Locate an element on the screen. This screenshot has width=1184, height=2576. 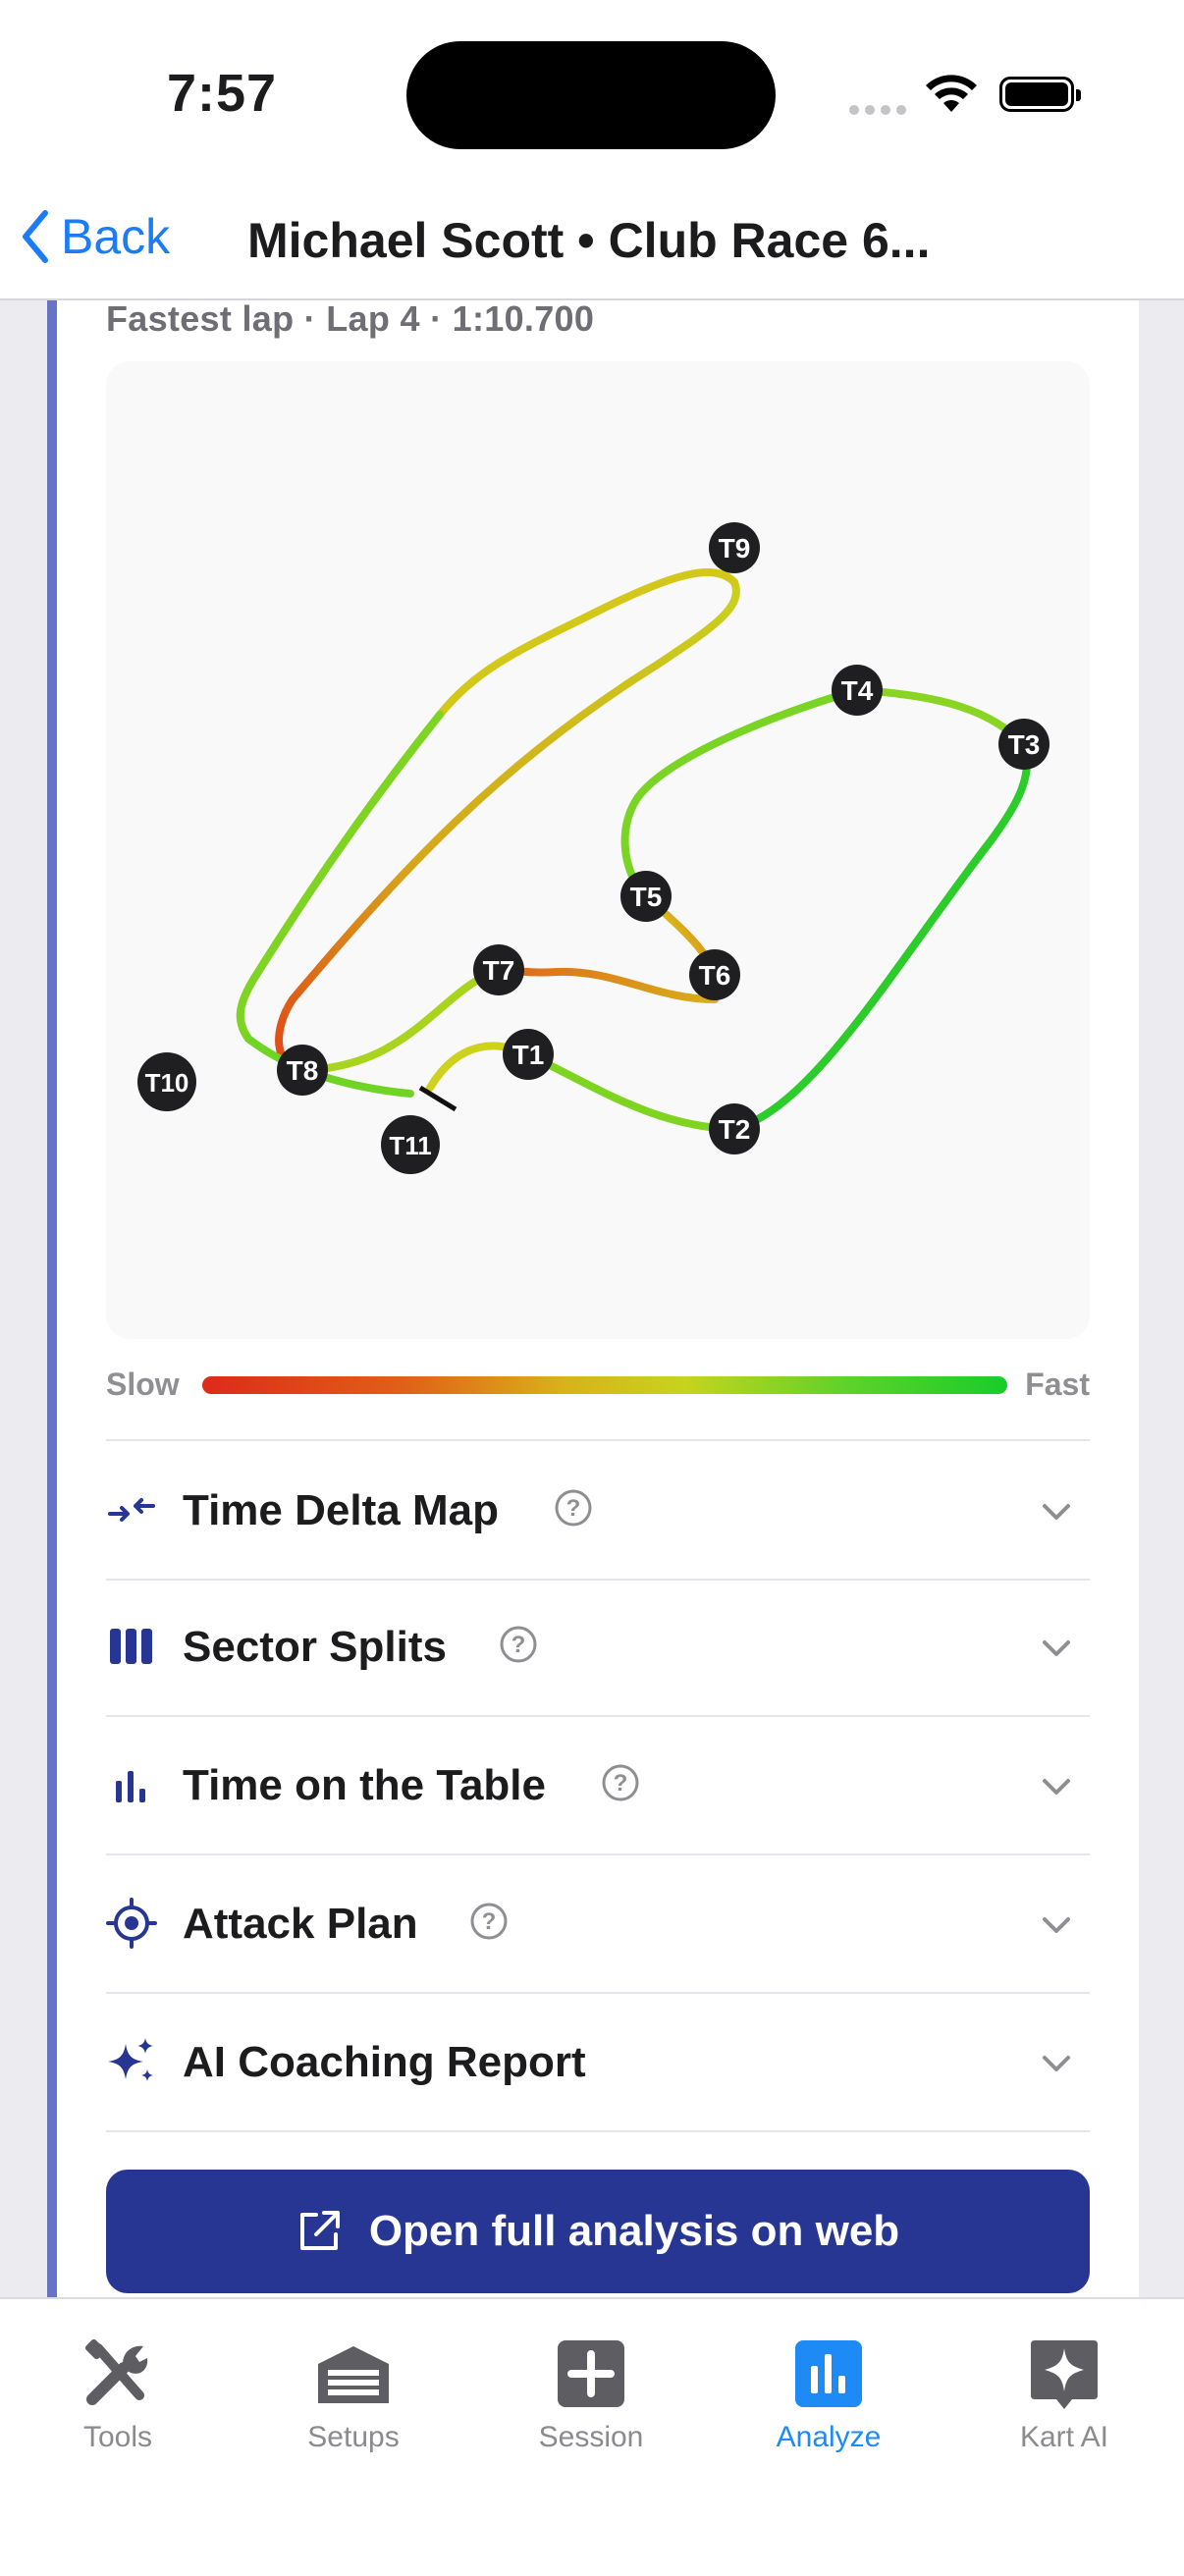
svg-text: T8 is located at coordinates (303, 1070).